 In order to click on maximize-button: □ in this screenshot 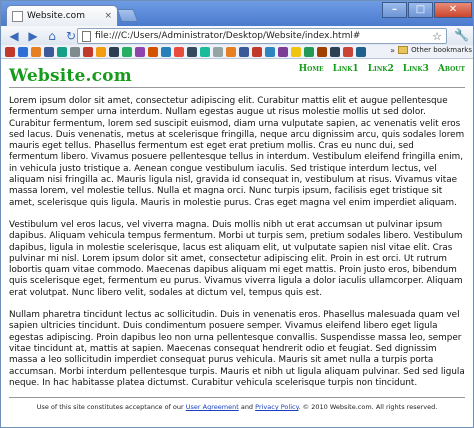, I will do `click(420, 10)`.